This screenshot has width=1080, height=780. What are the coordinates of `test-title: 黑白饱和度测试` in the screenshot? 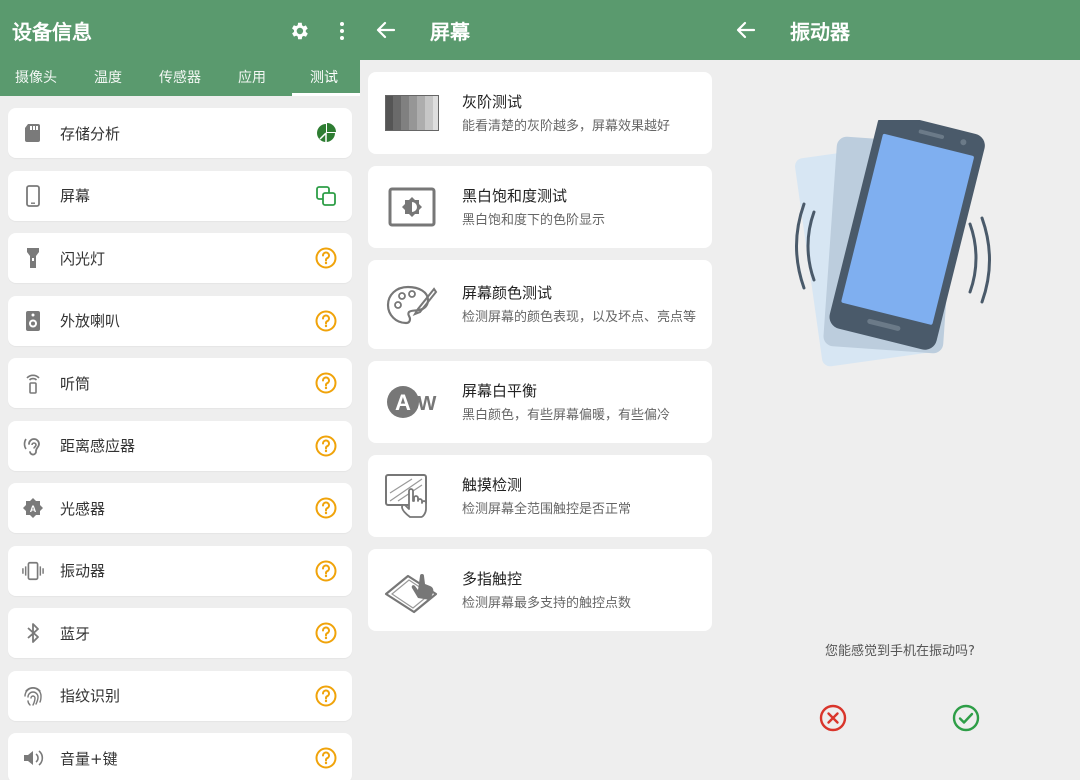 It's located at (515, 195).